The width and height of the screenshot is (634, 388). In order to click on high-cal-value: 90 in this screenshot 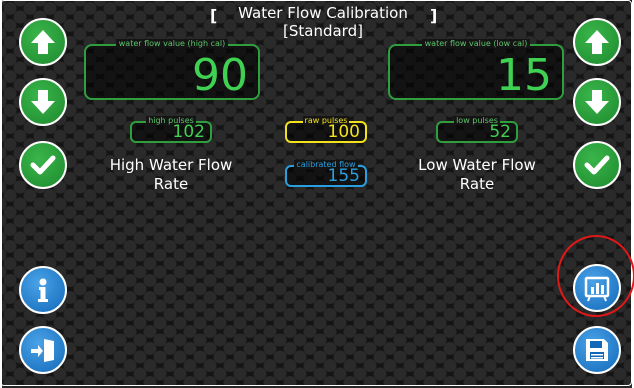, I will do `click(220, 75)`.